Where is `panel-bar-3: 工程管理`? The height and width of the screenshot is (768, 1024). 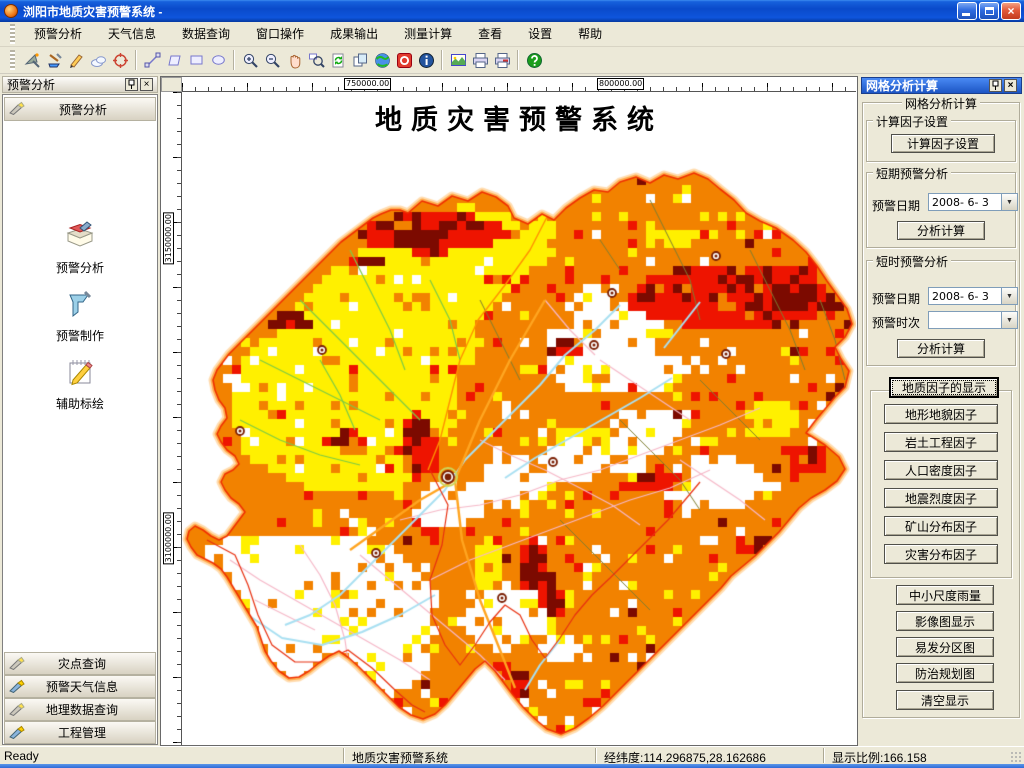 panel-bar-3: 工程管理 is located at coordinates (80, 732).